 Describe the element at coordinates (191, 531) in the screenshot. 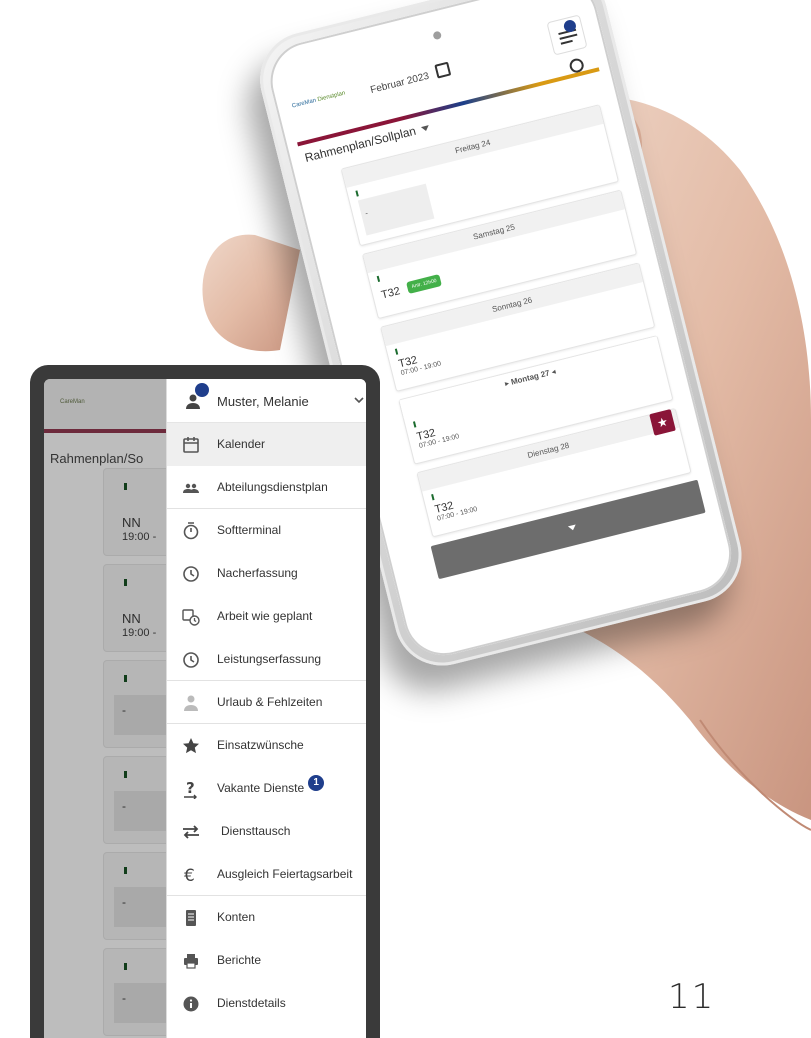

I see `stopwatch-icon` at that location.